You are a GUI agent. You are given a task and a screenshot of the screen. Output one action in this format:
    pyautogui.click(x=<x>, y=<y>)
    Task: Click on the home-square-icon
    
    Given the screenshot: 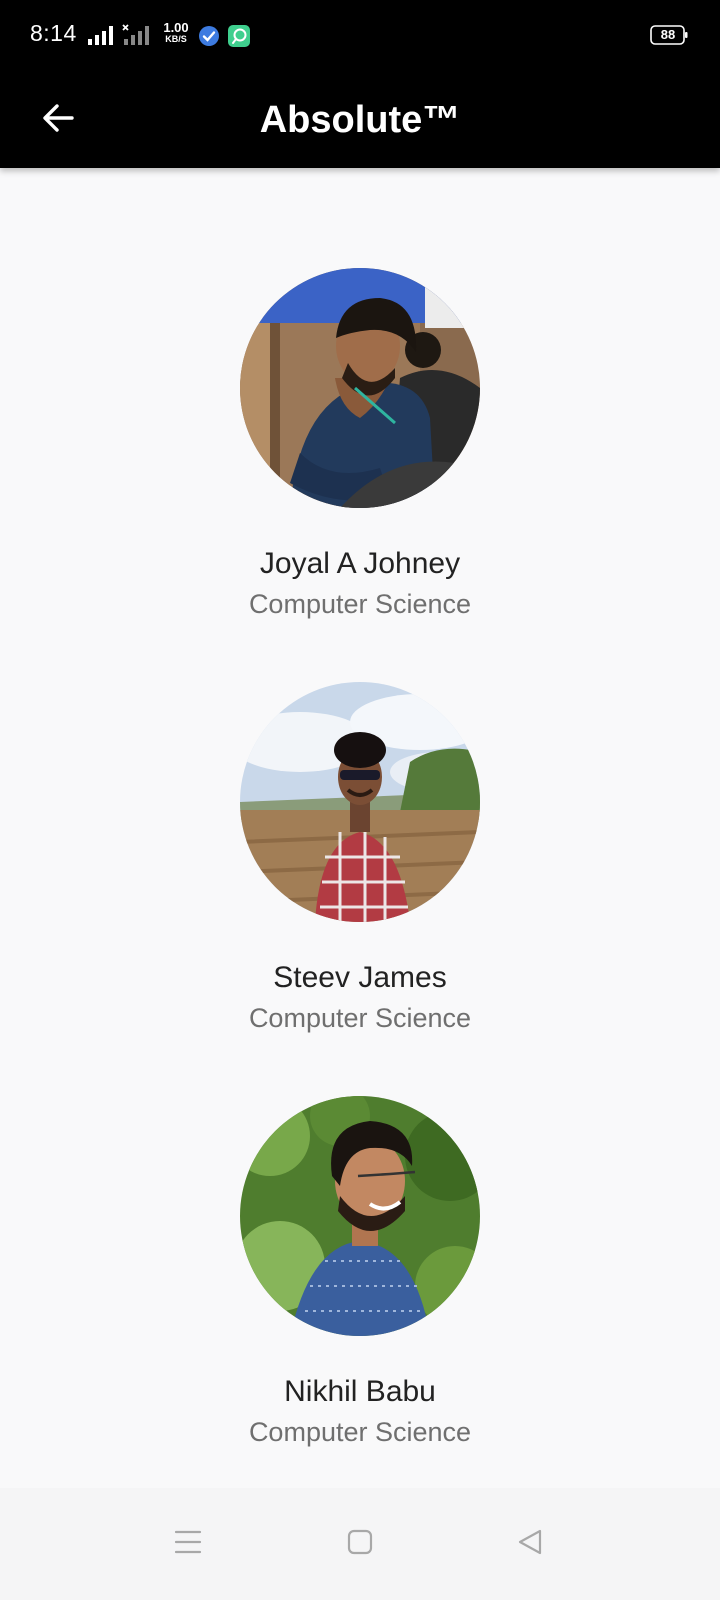 What is the action you would take?
    pyautogui.click(x=360, y=1544)
    